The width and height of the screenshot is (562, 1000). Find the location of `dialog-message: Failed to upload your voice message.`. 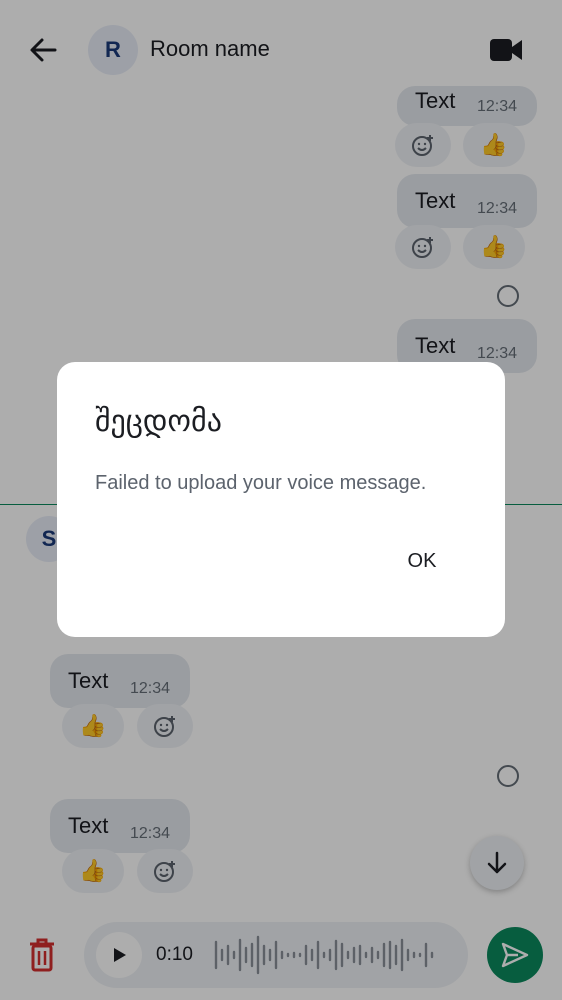

dialog-message: Failed to upload your voice message. is located at coordinates (261, 483).